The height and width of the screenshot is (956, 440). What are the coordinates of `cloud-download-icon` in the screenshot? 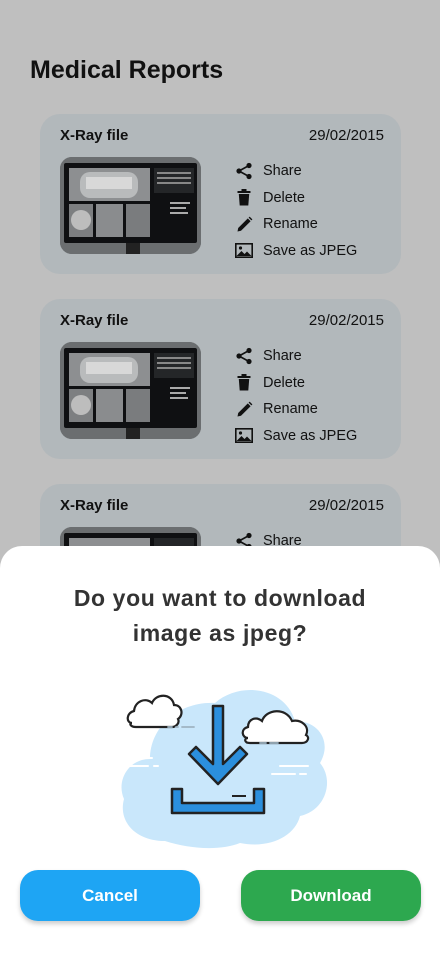 It's located at (222, 761).